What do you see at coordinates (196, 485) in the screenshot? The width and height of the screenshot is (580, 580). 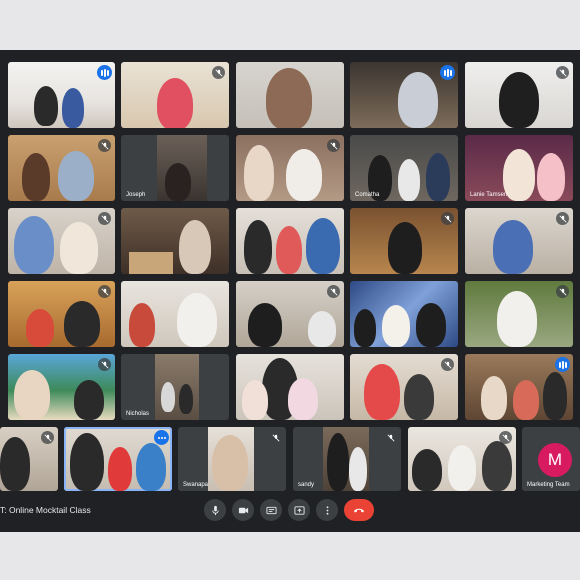 I see `participant-name: Swanapa` at bounding box center [196, 485].